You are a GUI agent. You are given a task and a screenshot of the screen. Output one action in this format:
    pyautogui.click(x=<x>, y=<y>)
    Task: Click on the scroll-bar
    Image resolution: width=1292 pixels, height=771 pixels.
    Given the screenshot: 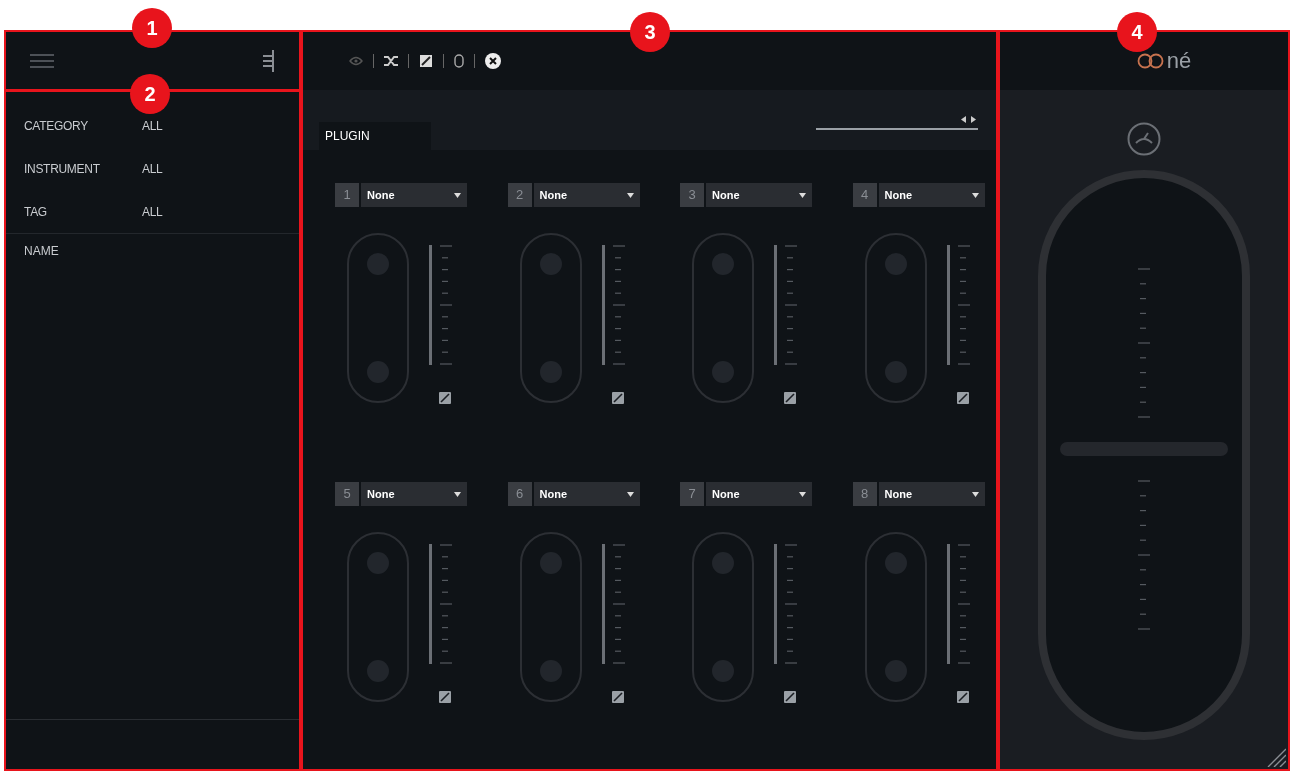 What is the action you would take?
    pyautogui.click(x=897, y=123)
    